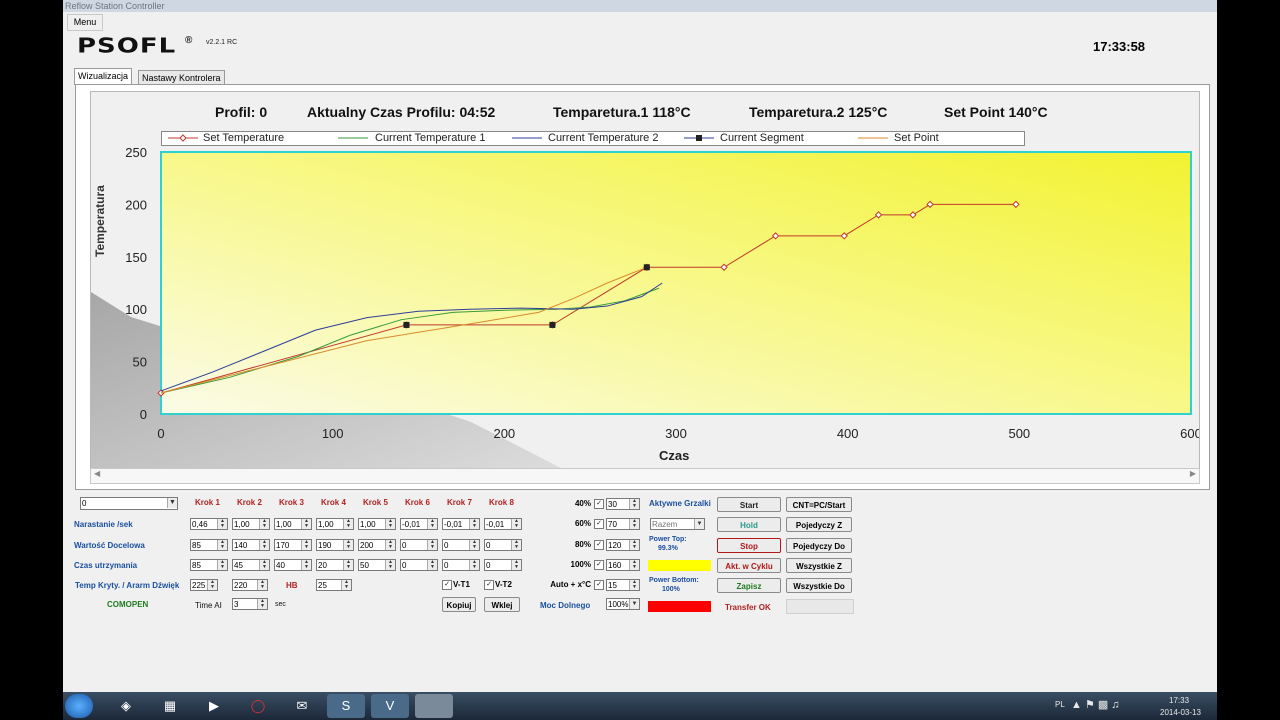  I want to click on power-step-input: 160 ▲ ▼, so click(623, 565).